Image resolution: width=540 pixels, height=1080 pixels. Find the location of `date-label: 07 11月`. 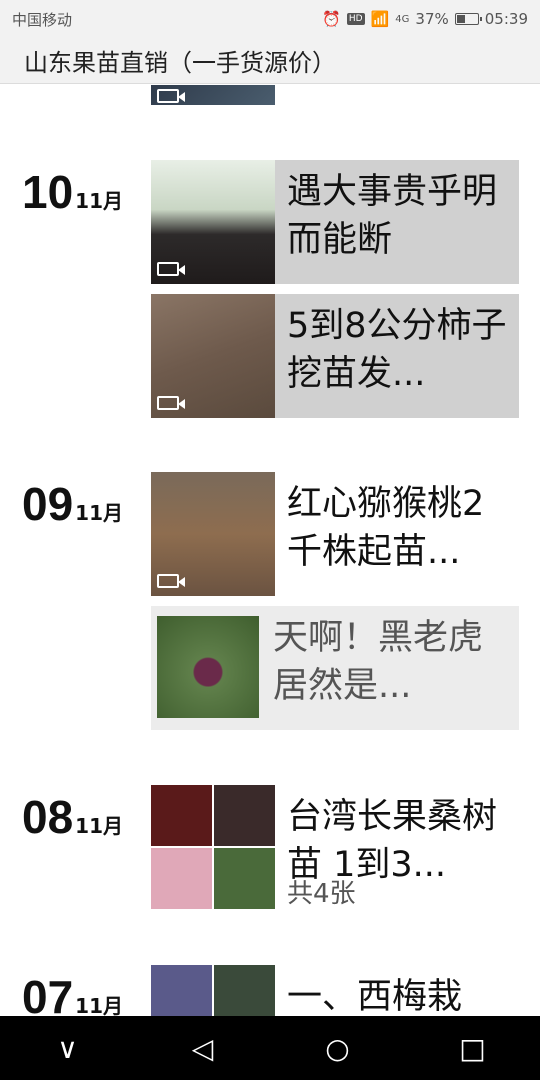

date-label: 07 11月 is located at coordinates (72, 993).